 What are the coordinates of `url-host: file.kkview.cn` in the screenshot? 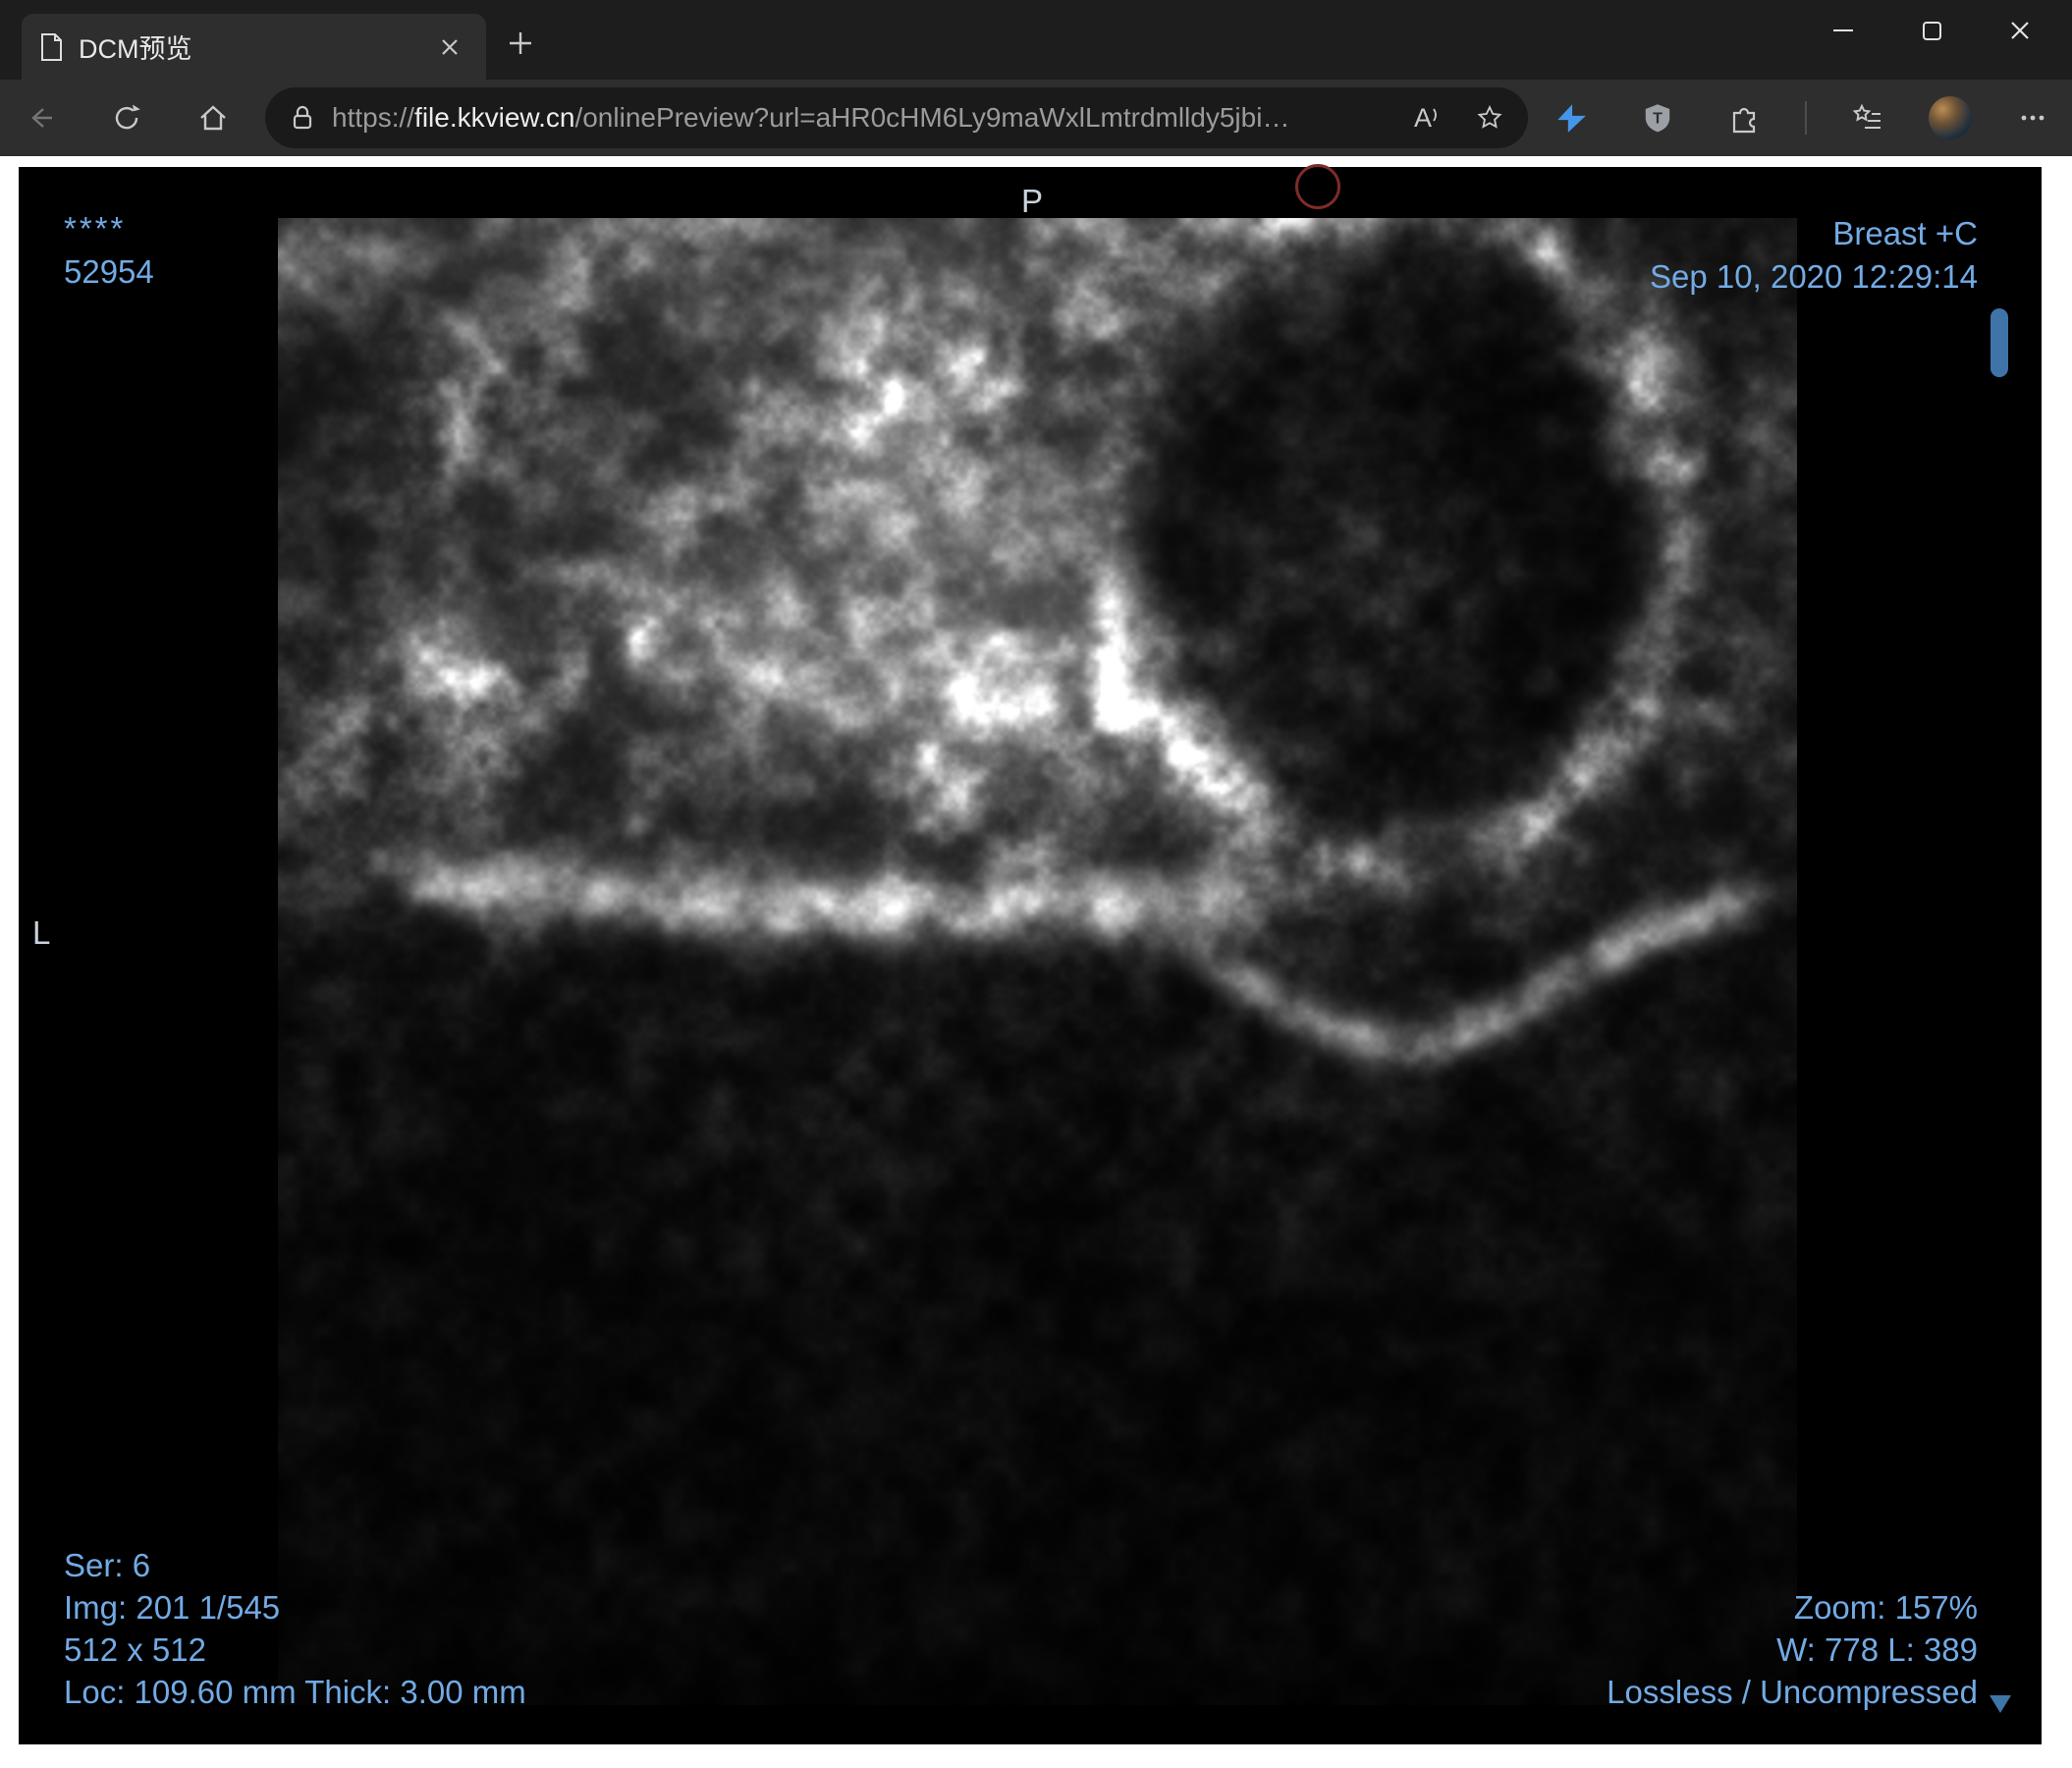 It's located at (495, 117).